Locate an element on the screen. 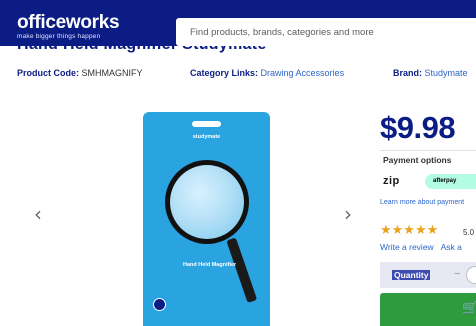  category-label: Category Links: is located at coordinates (224, 73).